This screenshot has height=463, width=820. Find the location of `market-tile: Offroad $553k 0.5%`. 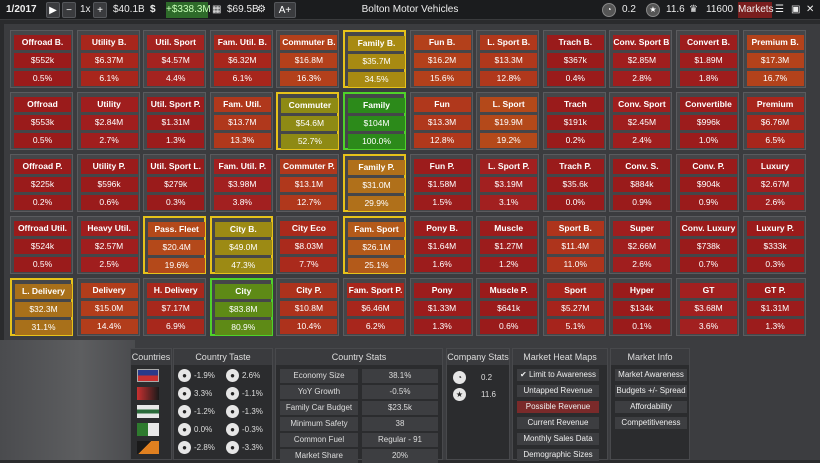

market-tile: Offroad $553k 0.5% is located at coordinates (41, 121).